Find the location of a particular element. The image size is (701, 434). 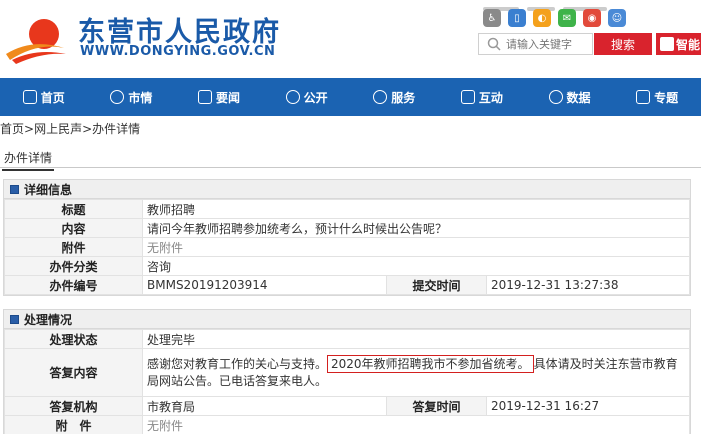

breadcrumb-voice: 网上民声 is located at coordinates (58, 129).